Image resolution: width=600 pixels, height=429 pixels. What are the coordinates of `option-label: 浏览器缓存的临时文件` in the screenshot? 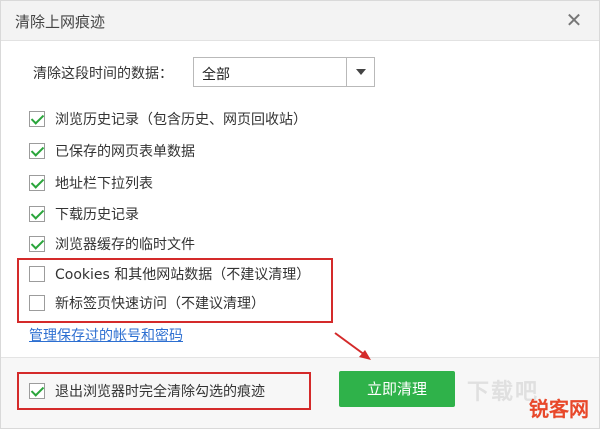 It's located at (125, 245).